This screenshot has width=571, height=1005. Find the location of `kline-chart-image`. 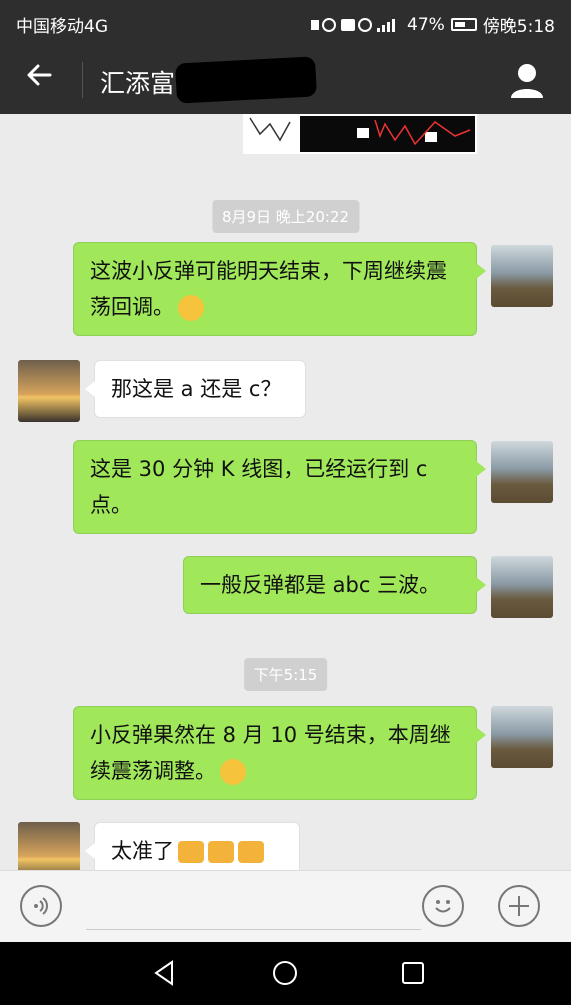

kline-chart-image is located at coordinates (360, 134).